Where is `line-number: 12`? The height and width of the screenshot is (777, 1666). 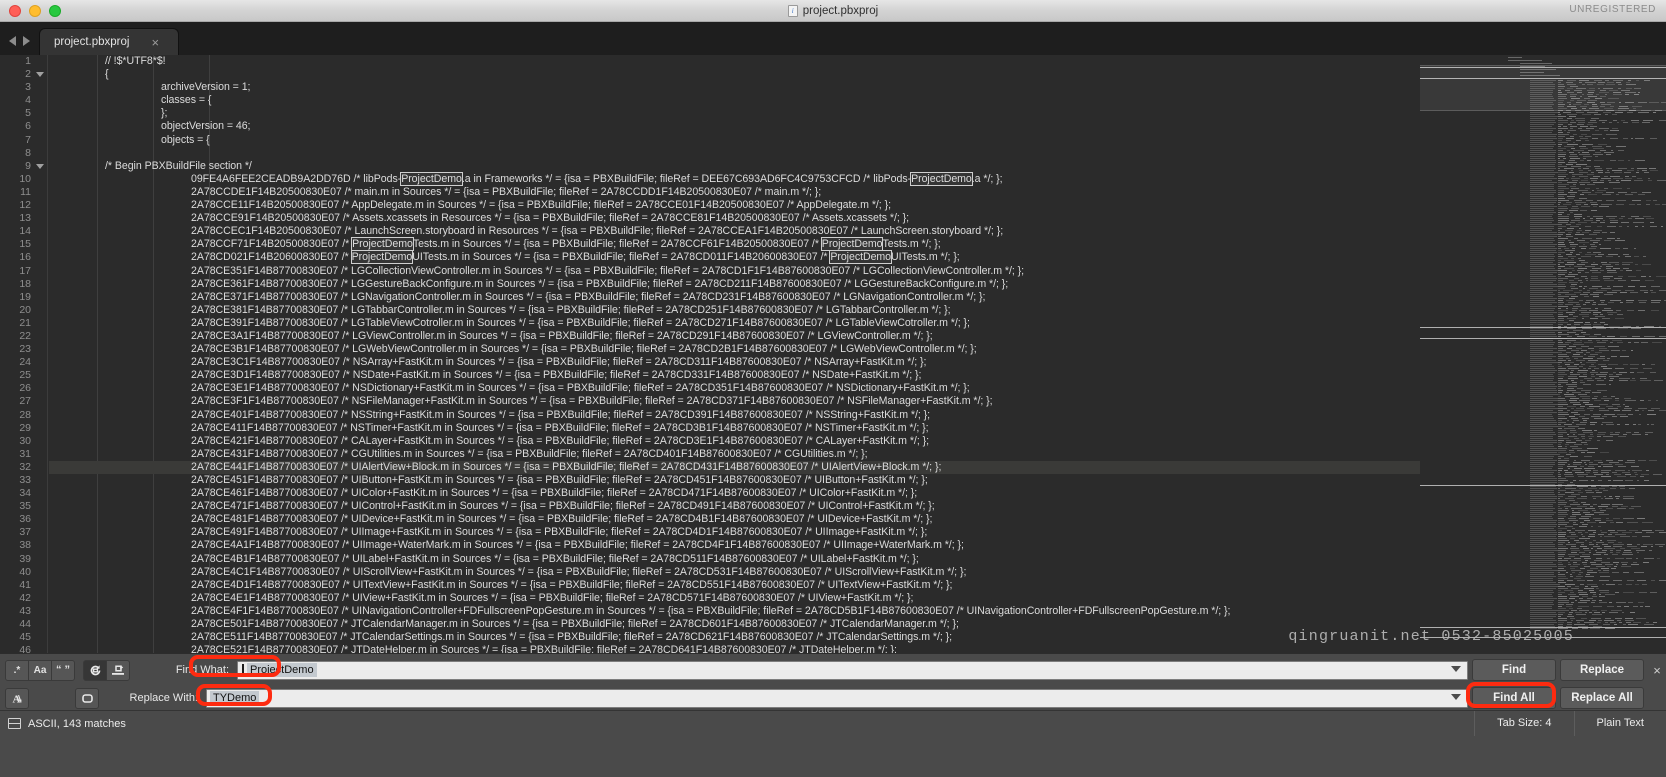 line-number: 12 is located at coordinates (25, 205).